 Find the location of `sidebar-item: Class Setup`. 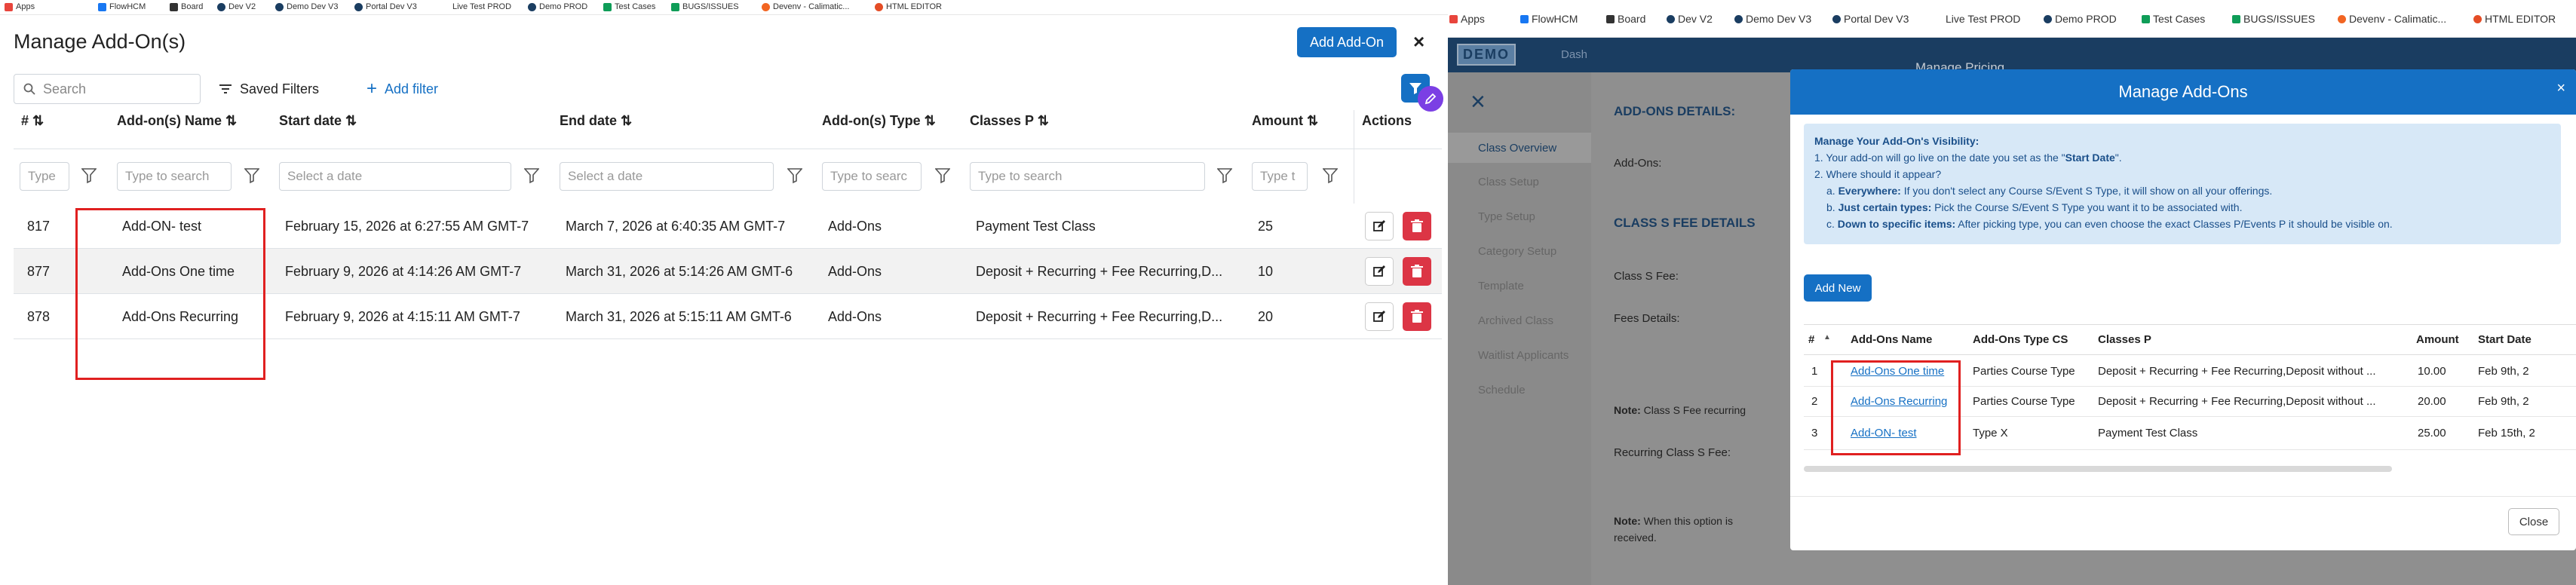

sidebar-item: Class Setup is located at coordinates (1508, 182).